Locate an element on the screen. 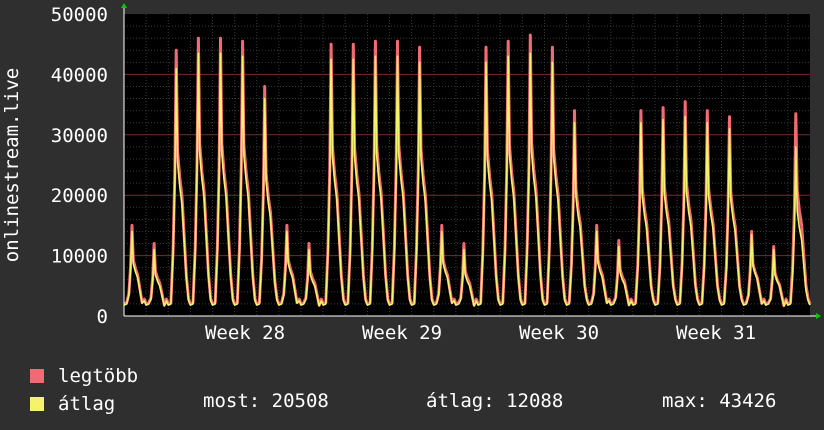 The width and height of the screenshot is (824, 430). stat-avg: átlag: 12088 is located at coordinates (495, 401).